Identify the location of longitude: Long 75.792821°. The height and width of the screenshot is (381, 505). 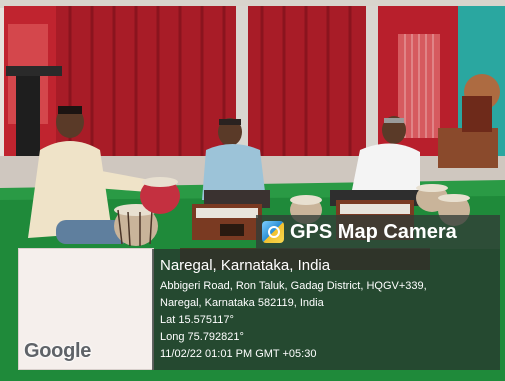
(202, 337).